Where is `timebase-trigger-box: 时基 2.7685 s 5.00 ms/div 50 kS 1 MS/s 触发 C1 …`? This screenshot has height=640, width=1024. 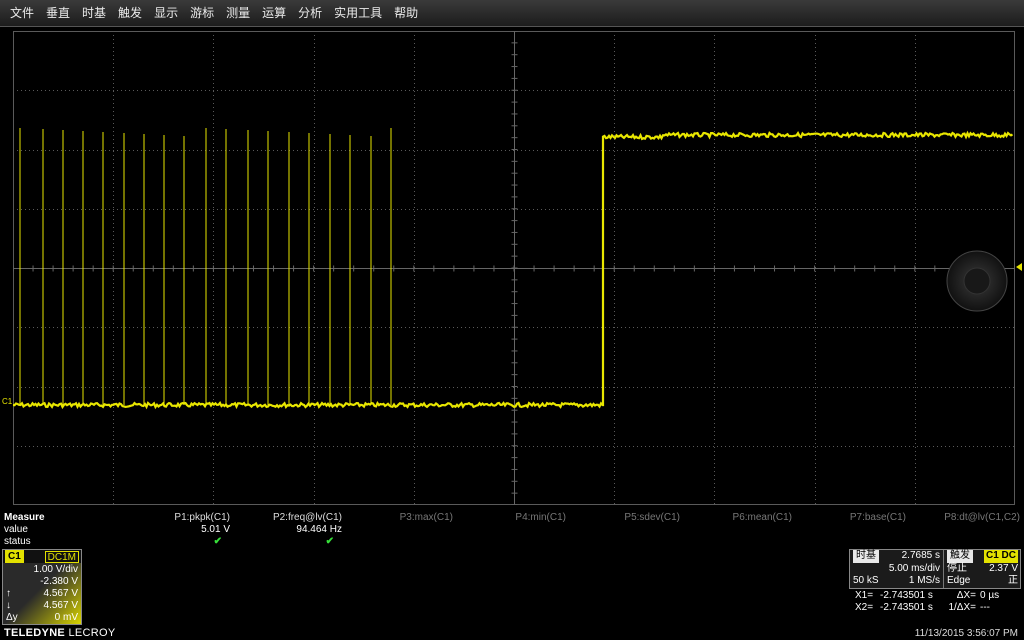 timebase-trigger-box: 时基 2.7685 s 5.00 ms/div 50 kS 1 MS/s 触发 C1 … is located at coordinates (935, 569).